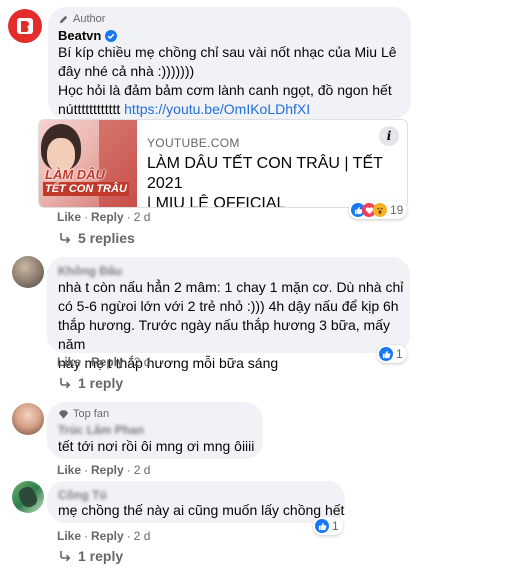 The height and width of the screenshot is (574, 509). What do you see at coordinates (75, 174) in the screenshot?
I see `thumbnail-title-line1: LÀM DÂU` at bounding box center [75, 174].